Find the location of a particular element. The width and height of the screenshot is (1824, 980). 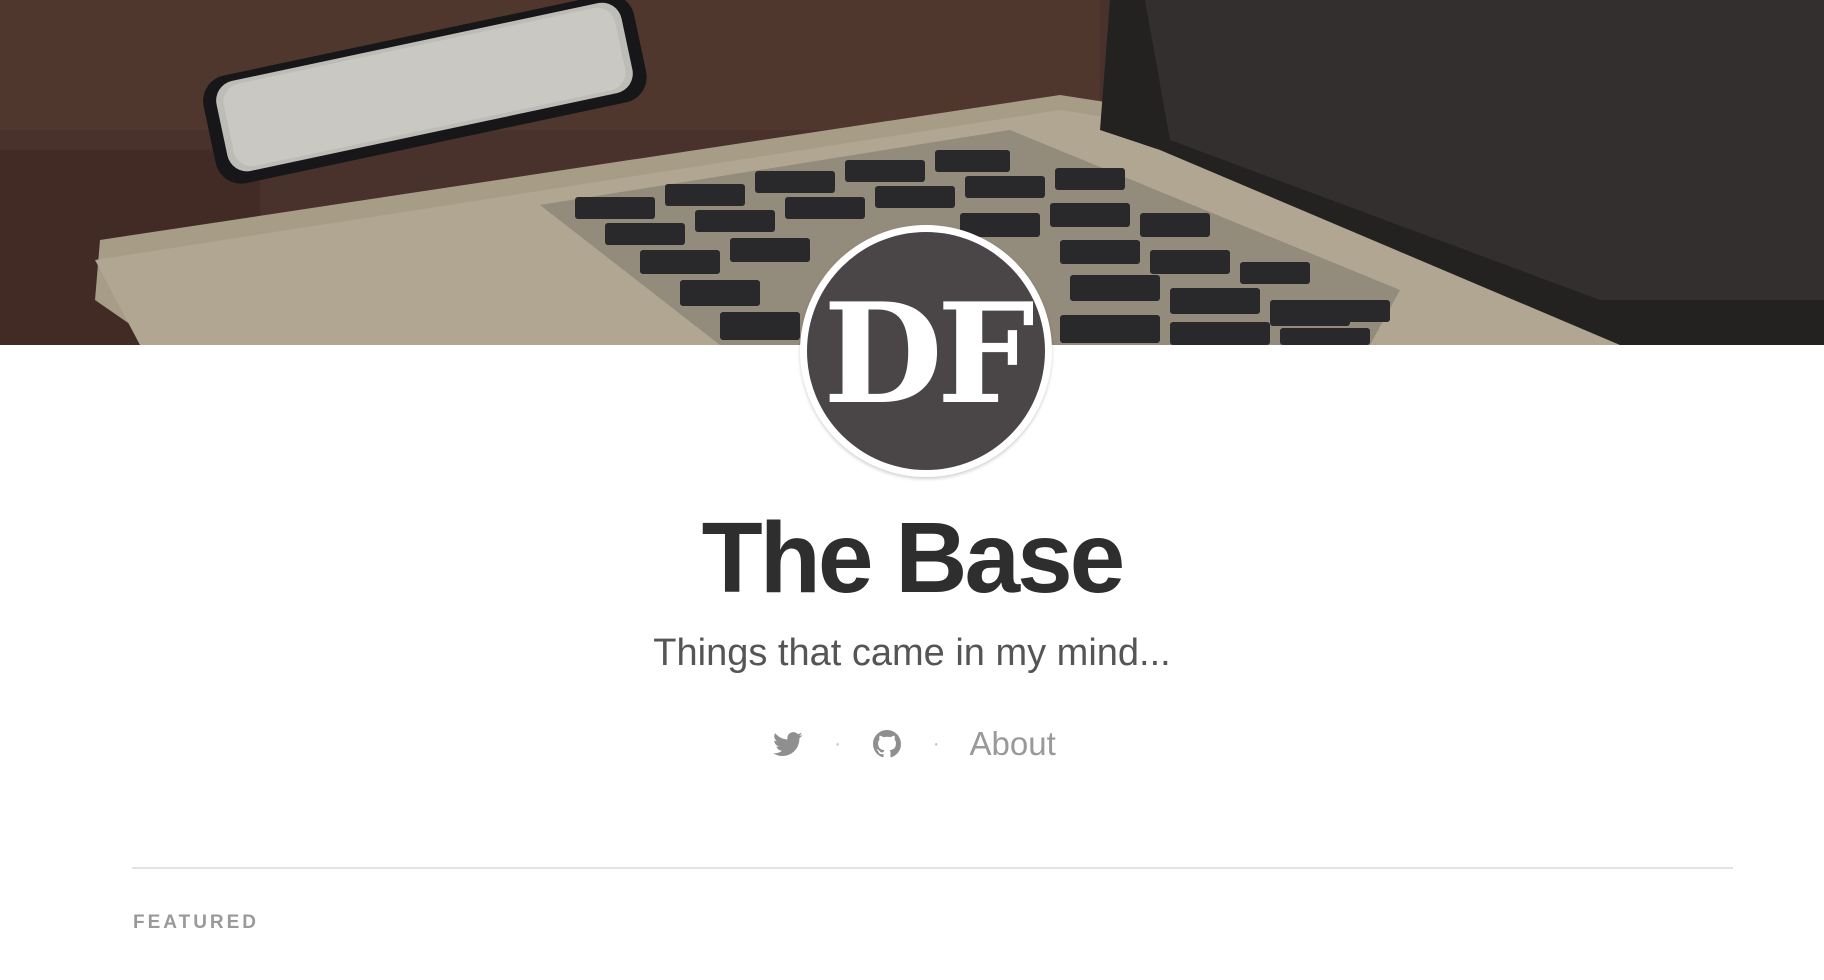

avatar: DF is located at coordinates (926, 351).